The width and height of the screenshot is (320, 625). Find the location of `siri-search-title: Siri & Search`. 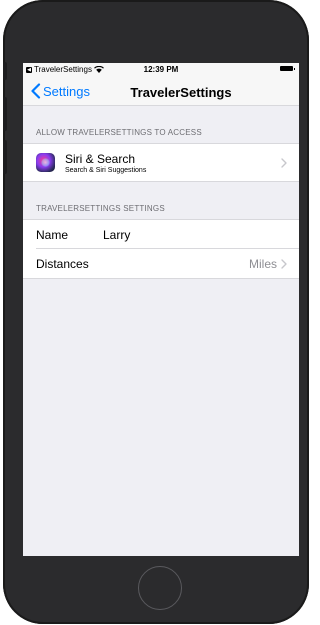

siri-search-title: Siri & Search is located at coordinates (100, 158).